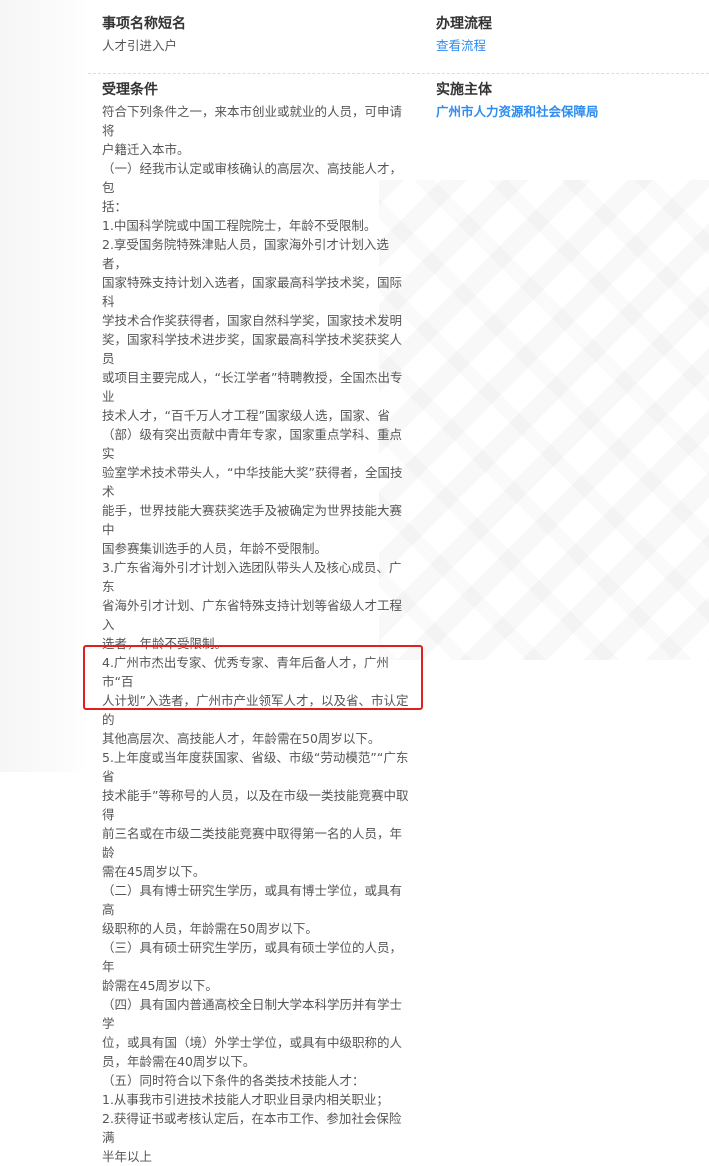 The height and width of the screenshot is (1166, 709). Describe the element at coordinates (252, 178) in the screenshot. I see `condition-line: （一）经我市认定或审核确认的高层次、高技能人才，包` at that location.